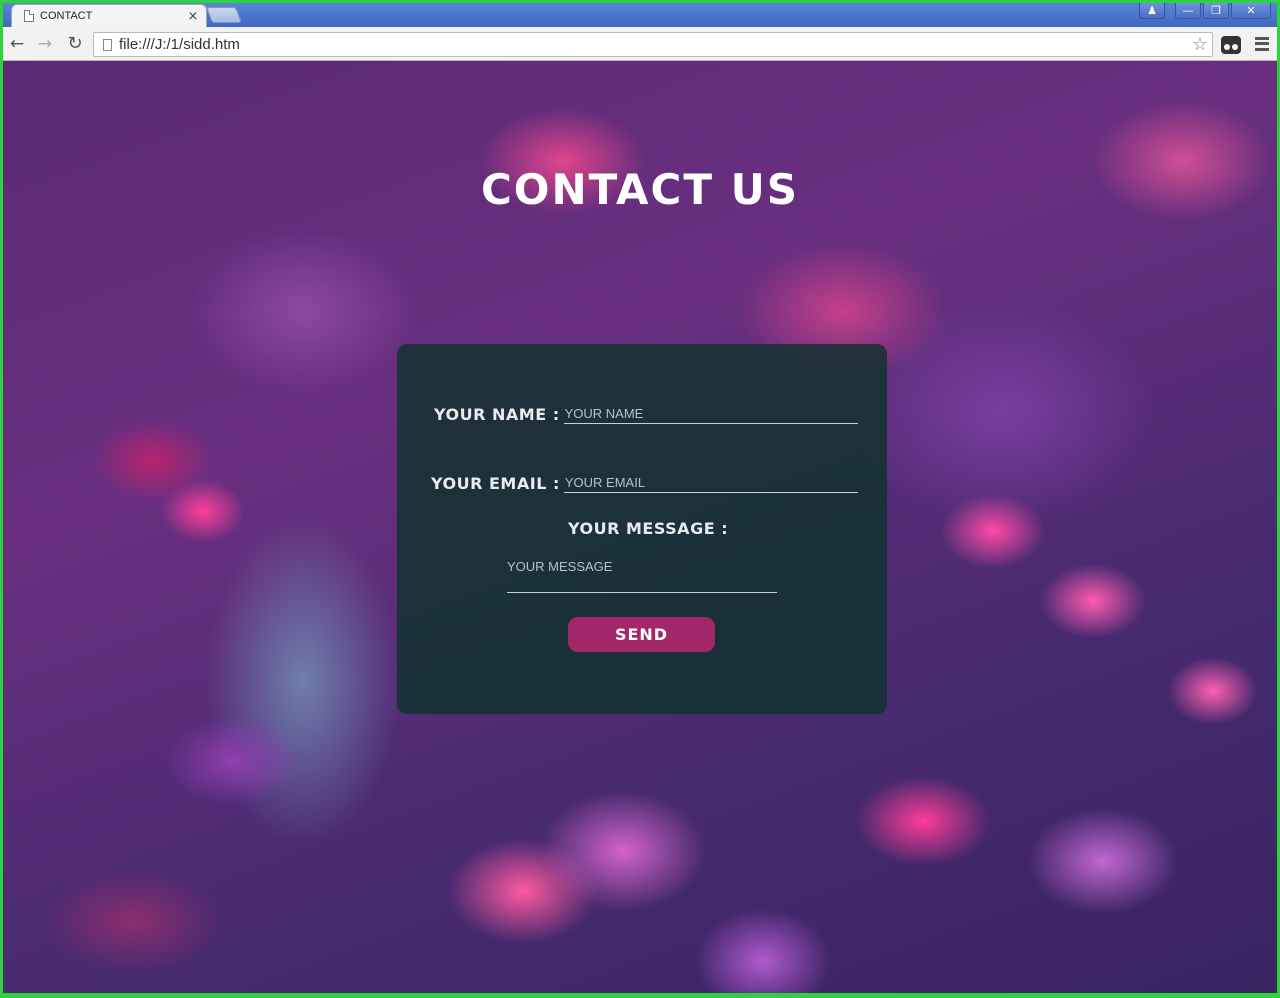 This screenshot has width=1280, height=998. I want to click on bookmark-star-icon: ☆, so click(1200, 44).